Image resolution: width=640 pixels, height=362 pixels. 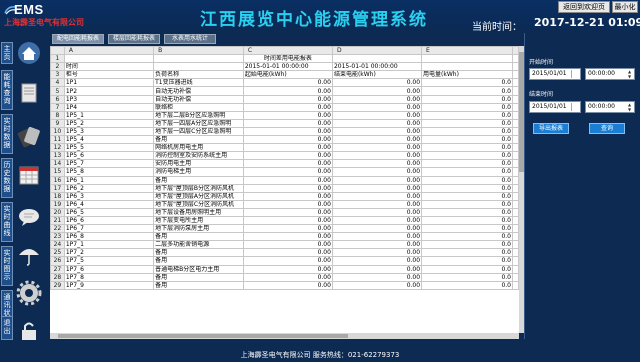 I want to click on row-number: 20, so click(x=57, y=212).